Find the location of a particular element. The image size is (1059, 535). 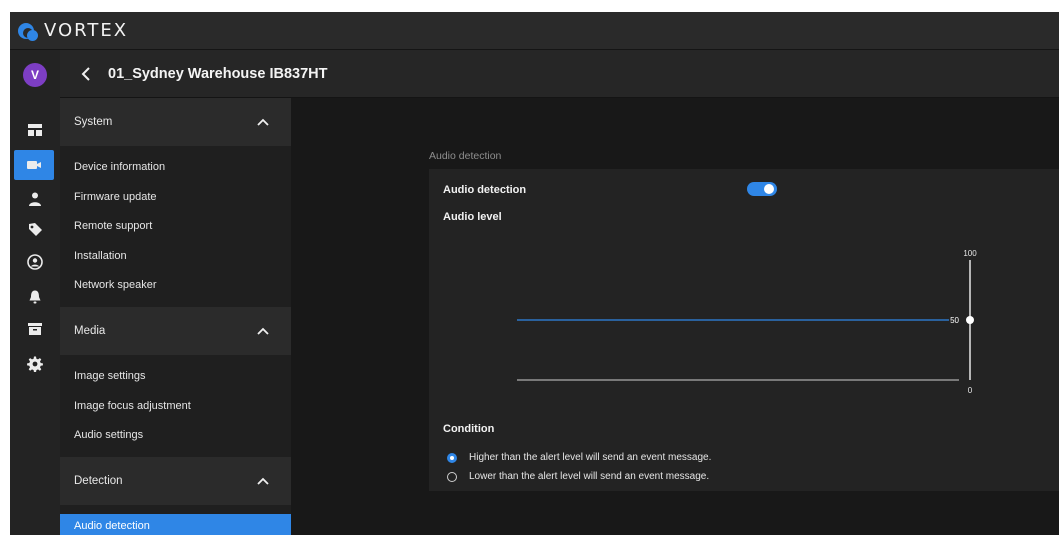

audio-level-chart: 100 50 0 is located at coordinates (747, 322).